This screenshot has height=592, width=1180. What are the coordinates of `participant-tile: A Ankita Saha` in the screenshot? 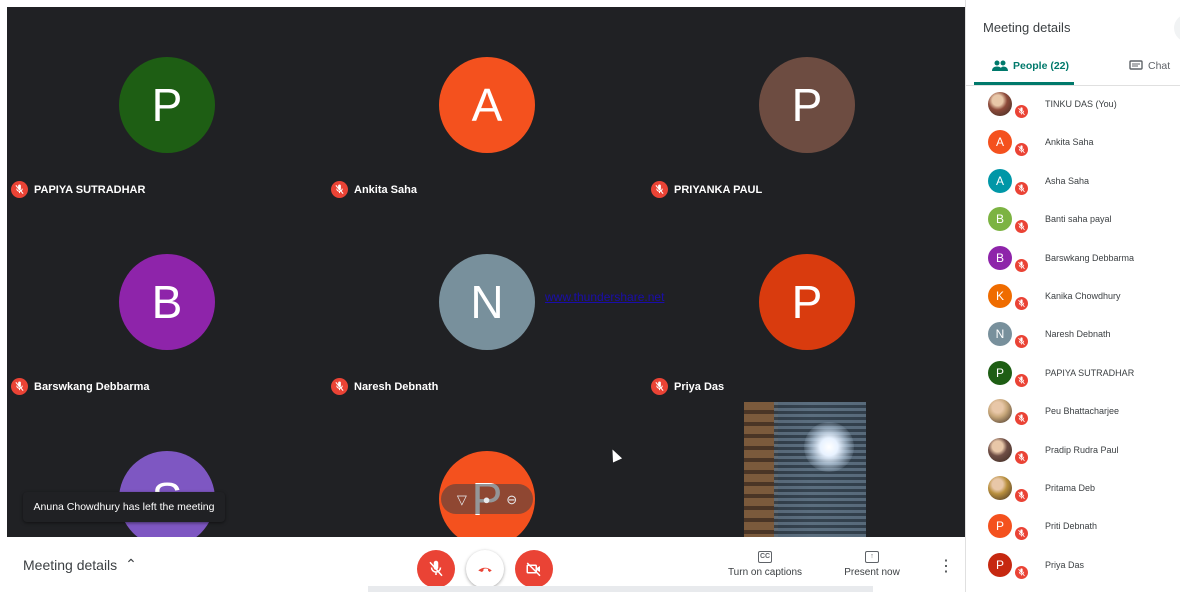 It's located at (486, 105).